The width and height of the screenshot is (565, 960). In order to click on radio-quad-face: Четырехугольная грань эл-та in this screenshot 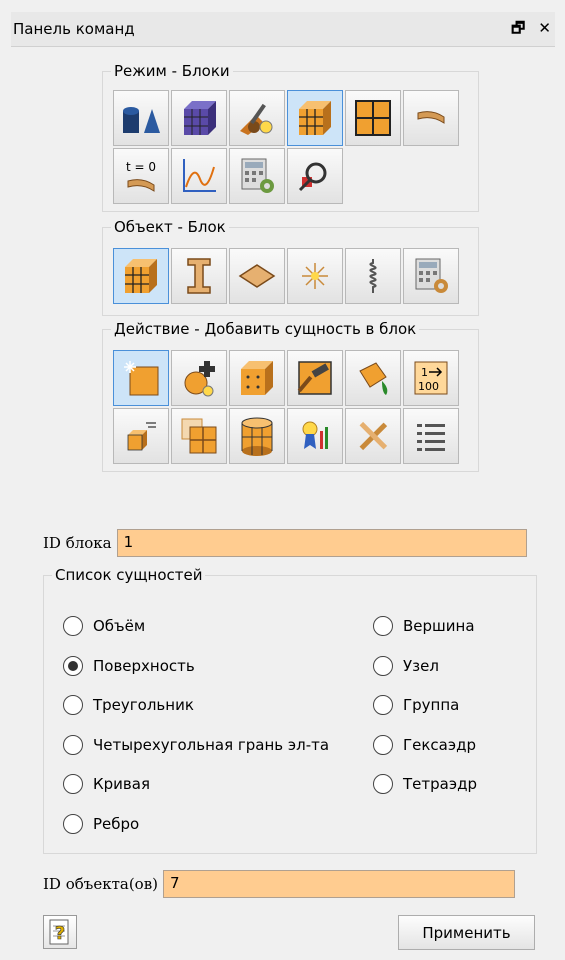, I will do `click(196, 745)`.